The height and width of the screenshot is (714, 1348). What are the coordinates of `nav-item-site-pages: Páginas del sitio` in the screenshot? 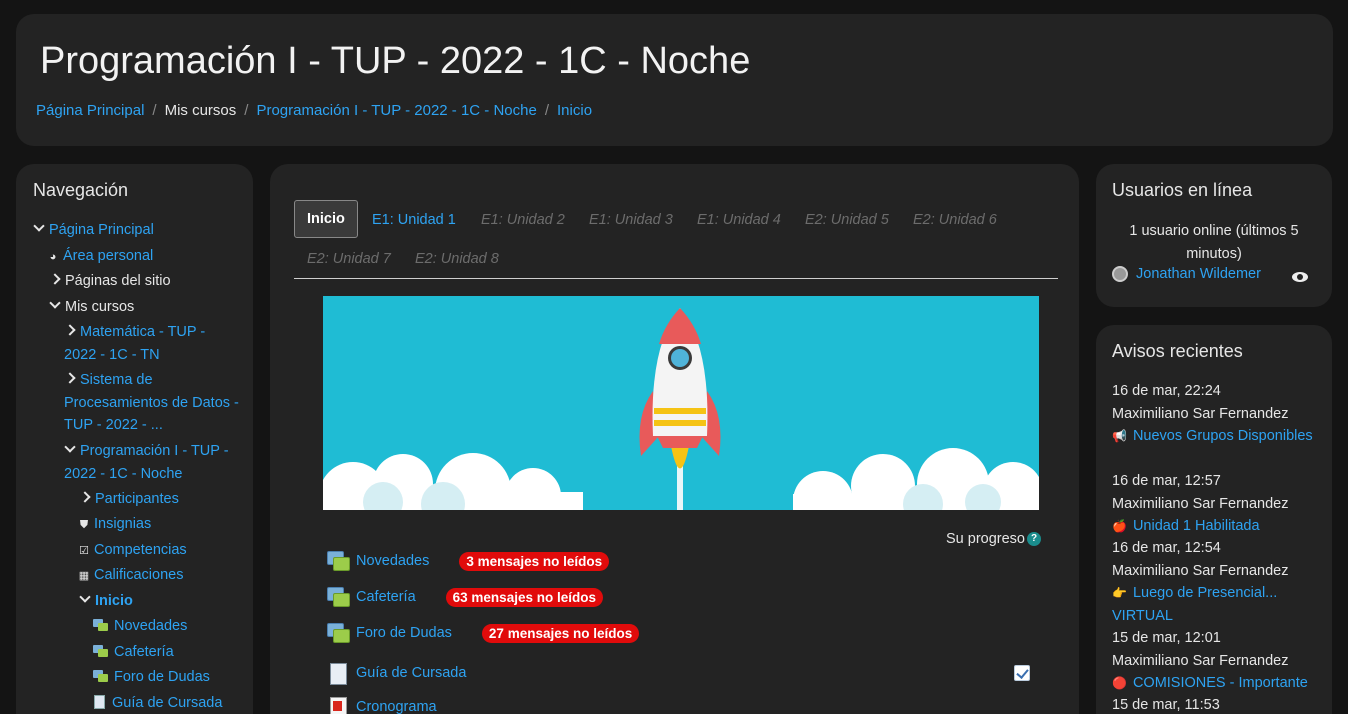 It's located at (110, 281).